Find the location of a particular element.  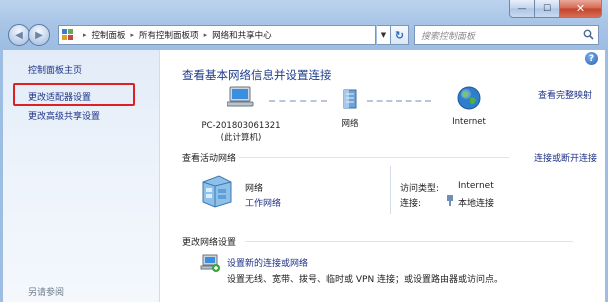

local-connection-link: 本地连接 is located at coordinates (476, 202).